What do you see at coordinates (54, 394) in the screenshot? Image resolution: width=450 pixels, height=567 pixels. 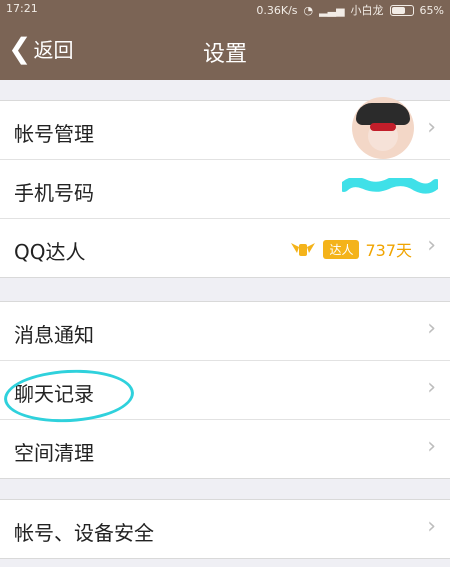 I see `row-label: 聊天记录` at bounding box center [54, 394].